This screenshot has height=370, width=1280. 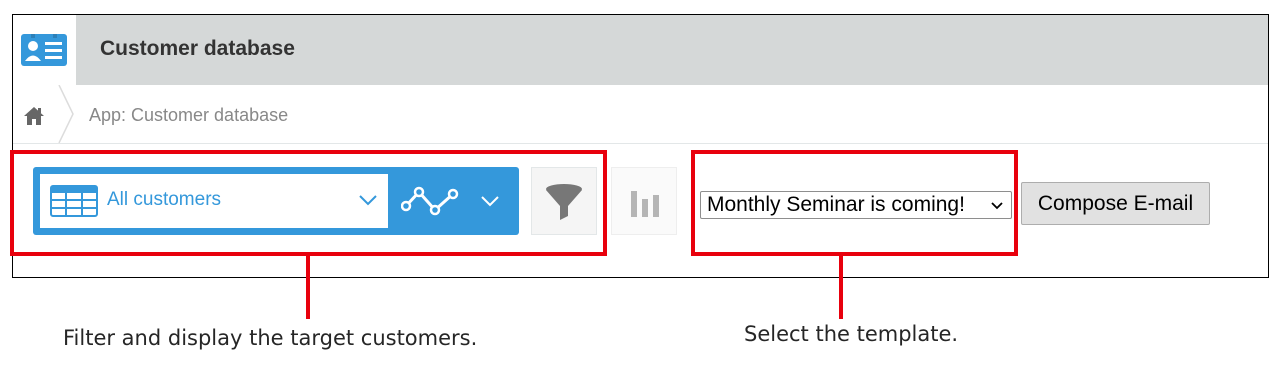 What do you see at coordinates (430, 201) in the screenshot?
I see `line-graph-icon` at bounding box center [430, 201].